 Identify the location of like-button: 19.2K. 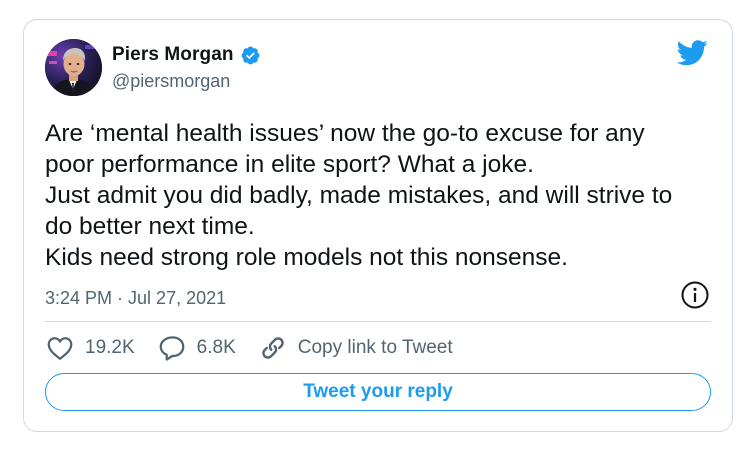
(90, 348).